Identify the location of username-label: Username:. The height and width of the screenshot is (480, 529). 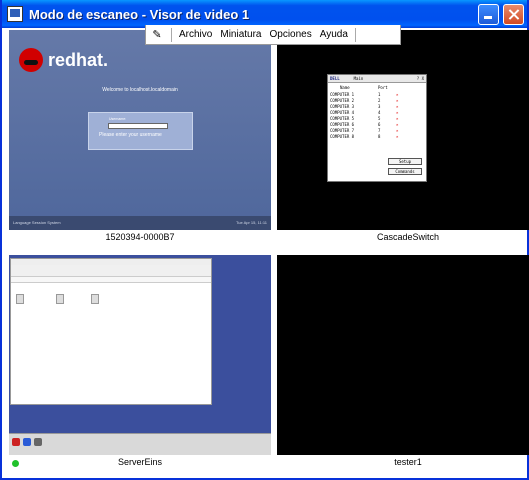
(118, 119).